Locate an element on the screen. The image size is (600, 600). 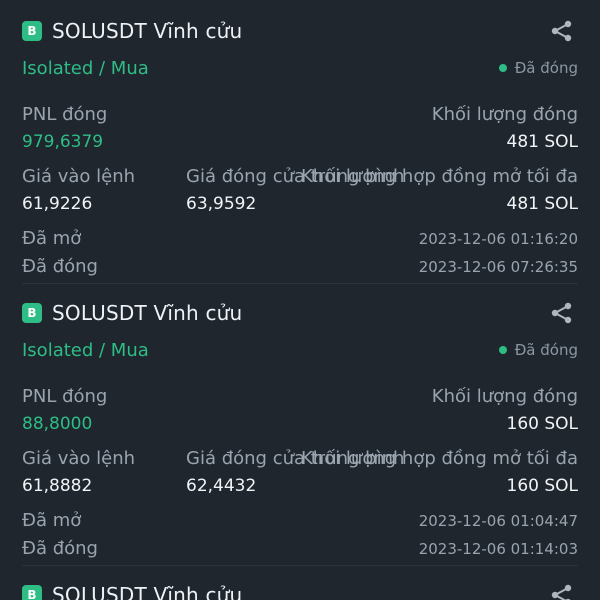
opened-time: 2023-12-06 01:16:20 is located at coordinates (498, 239).